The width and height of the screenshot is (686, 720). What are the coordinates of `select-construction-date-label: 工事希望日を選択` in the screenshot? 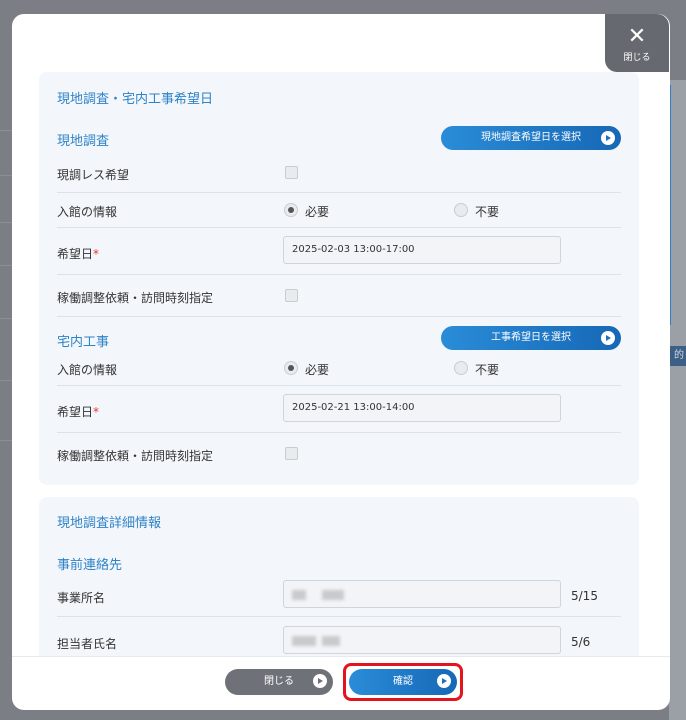 It's located at (531, 337).